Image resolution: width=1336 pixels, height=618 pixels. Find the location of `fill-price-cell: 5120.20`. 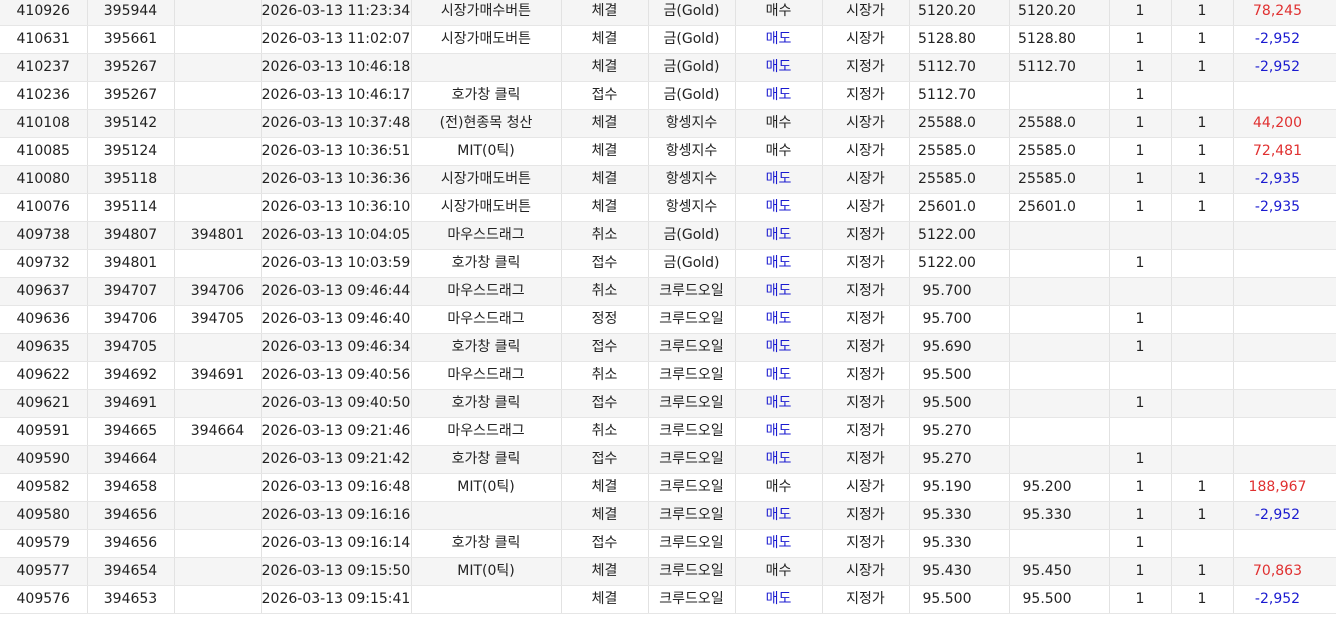

fill-price-cell: 5120.20 is located at coordinates (1059, 13).